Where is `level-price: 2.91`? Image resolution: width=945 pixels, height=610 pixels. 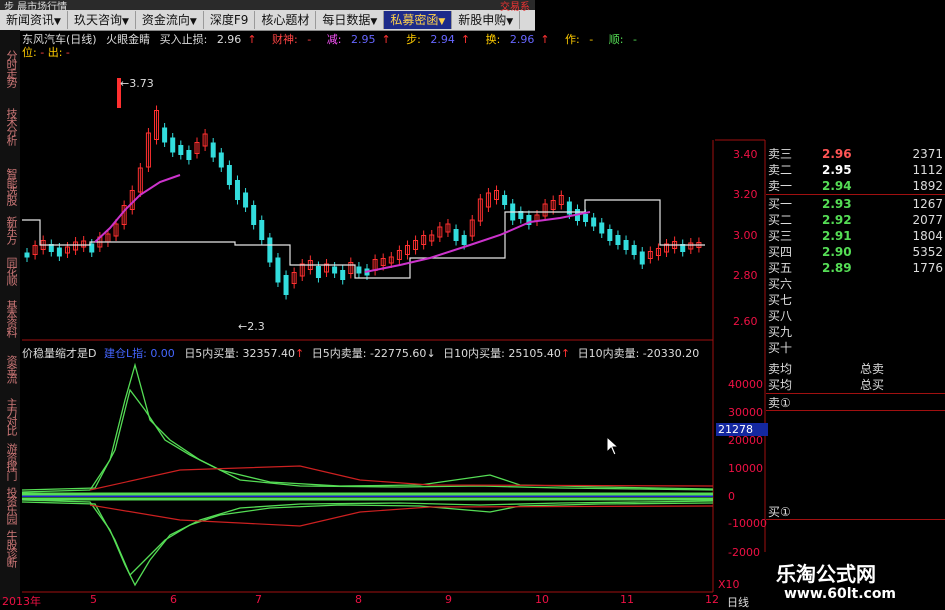 level-price: 2.91 is located at coordinates (837, 236).